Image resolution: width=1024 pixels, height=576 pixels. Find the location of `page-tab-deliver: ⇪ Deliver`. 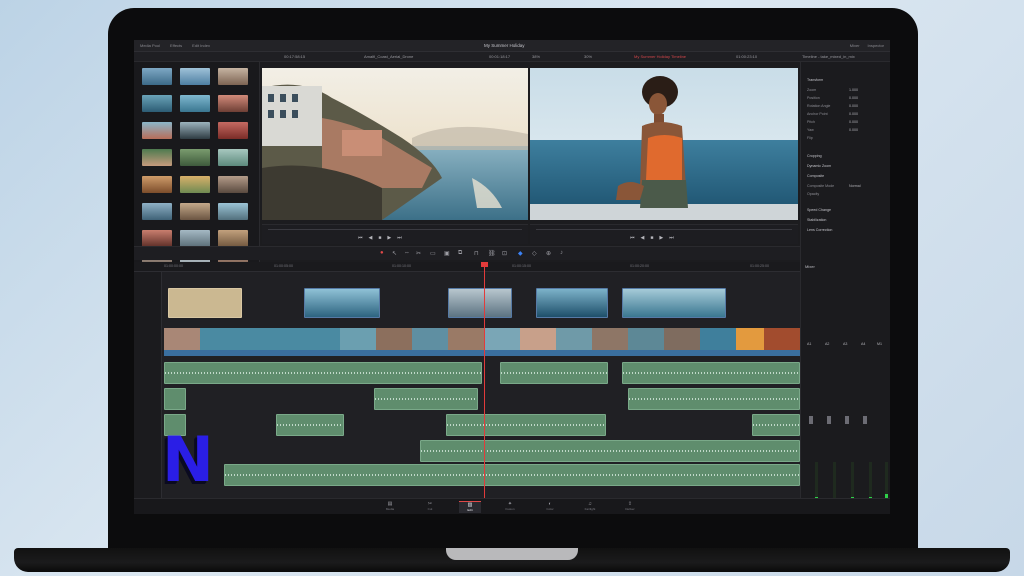

page-tab-deliver: ⇪ Deliver is located at coordinates (630, 507).